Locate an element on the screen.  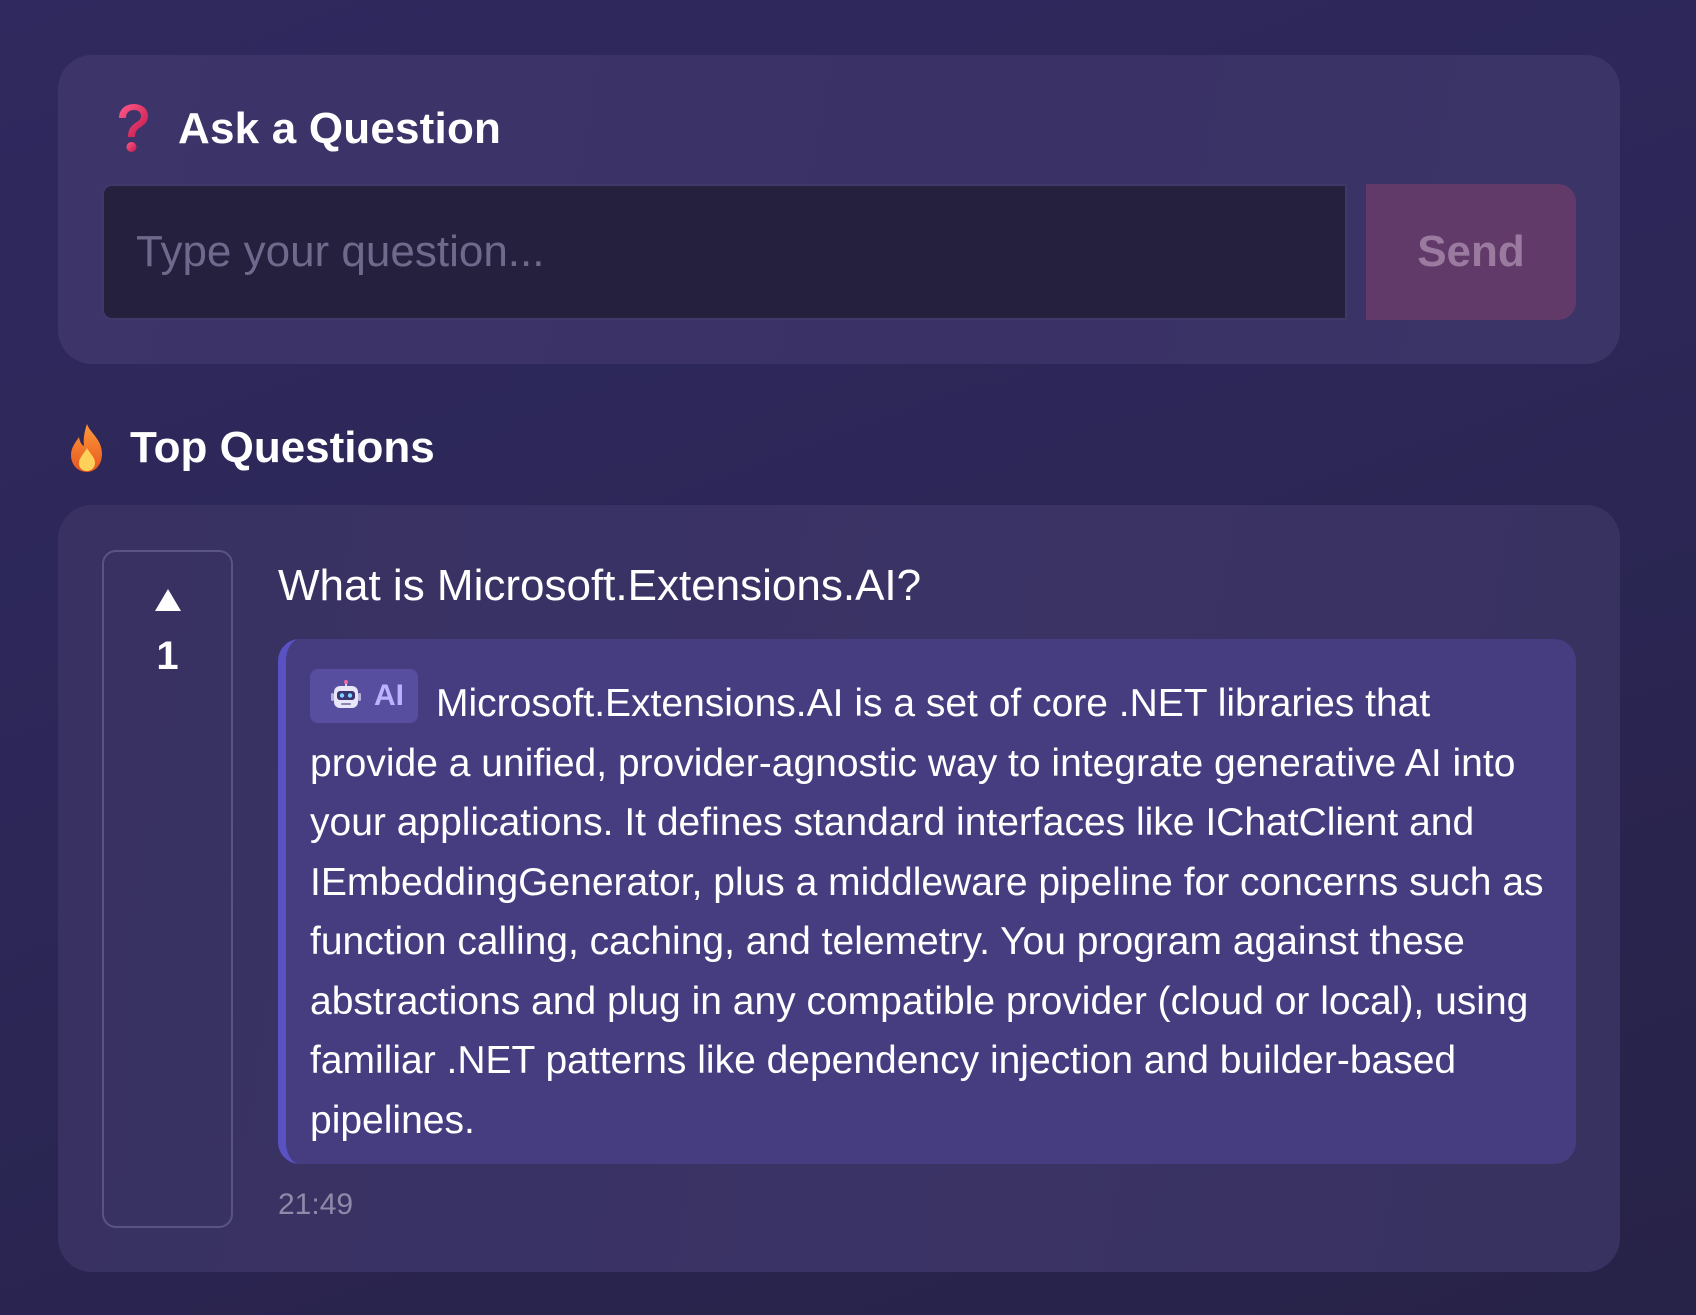
upvote-button is located at coordinates (168, 608).